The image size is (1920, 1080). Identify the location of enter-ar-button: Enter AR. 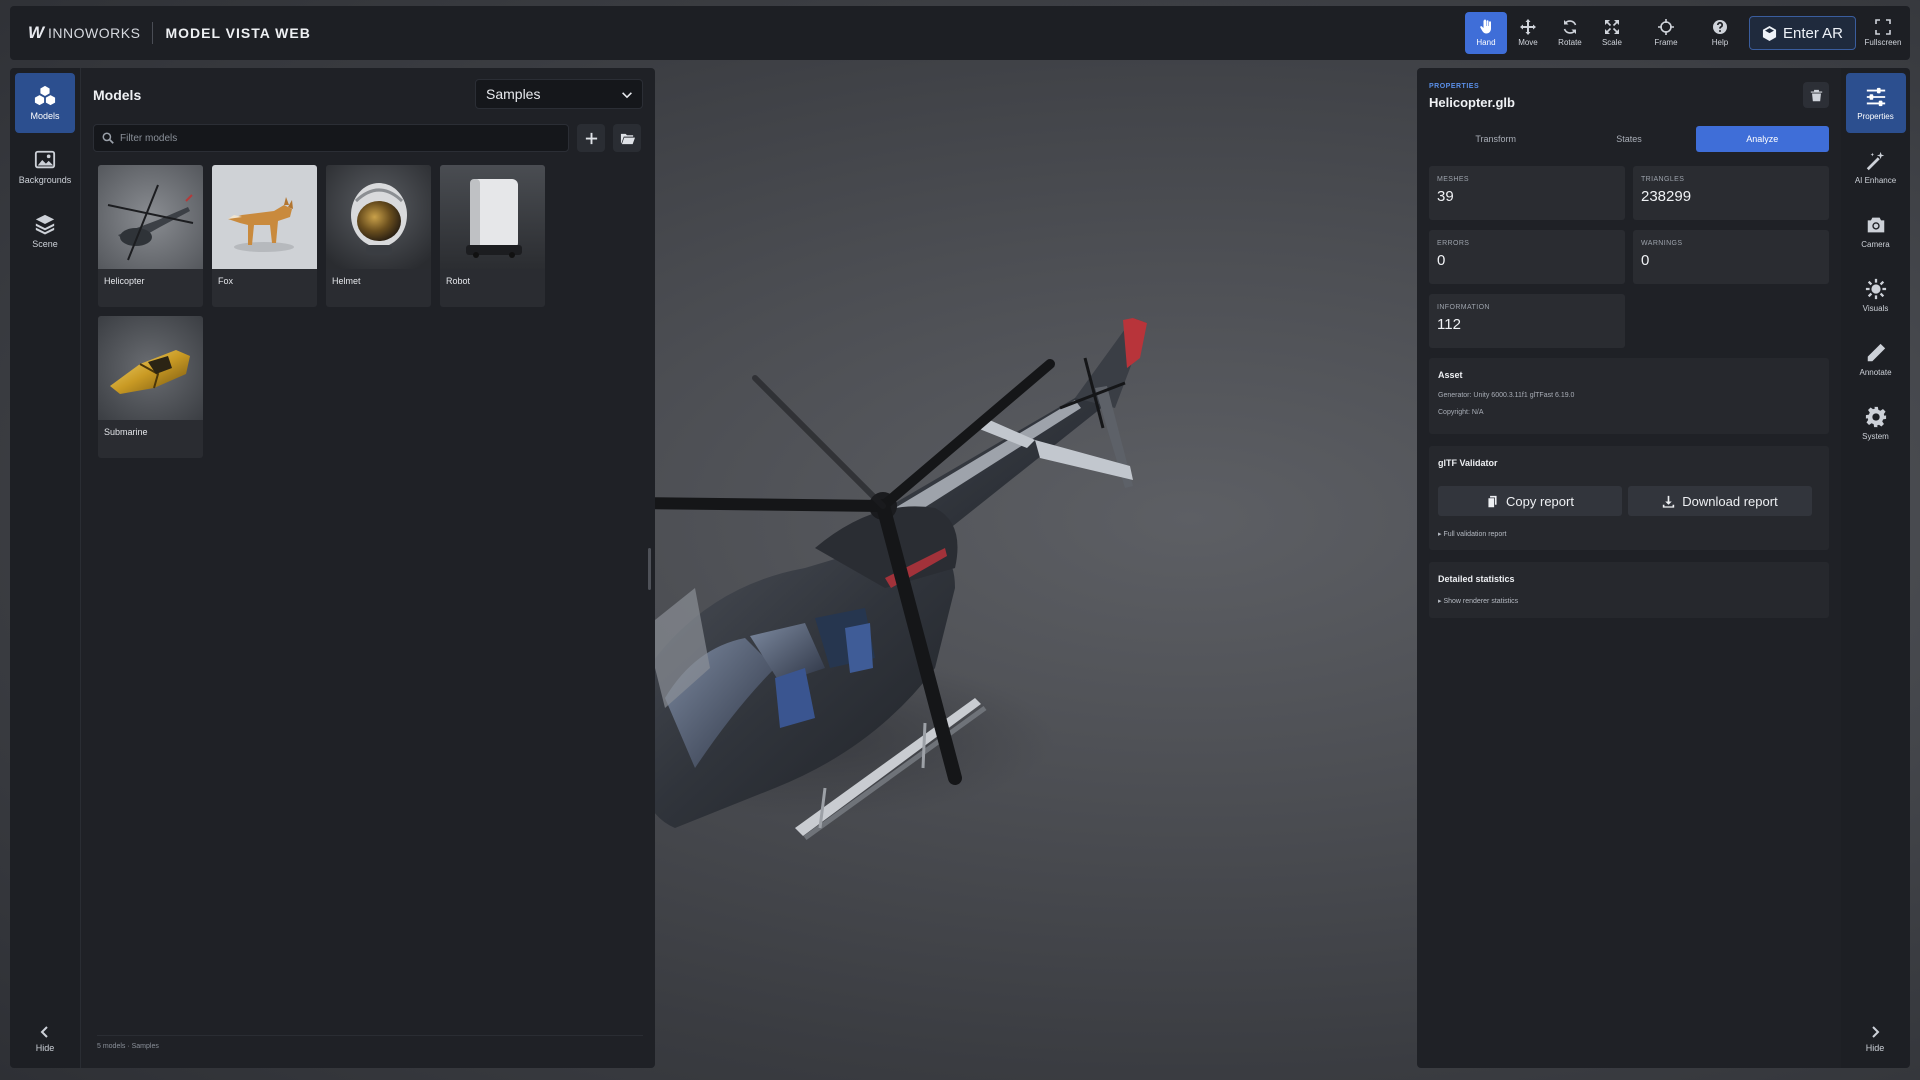
(1802, 33).